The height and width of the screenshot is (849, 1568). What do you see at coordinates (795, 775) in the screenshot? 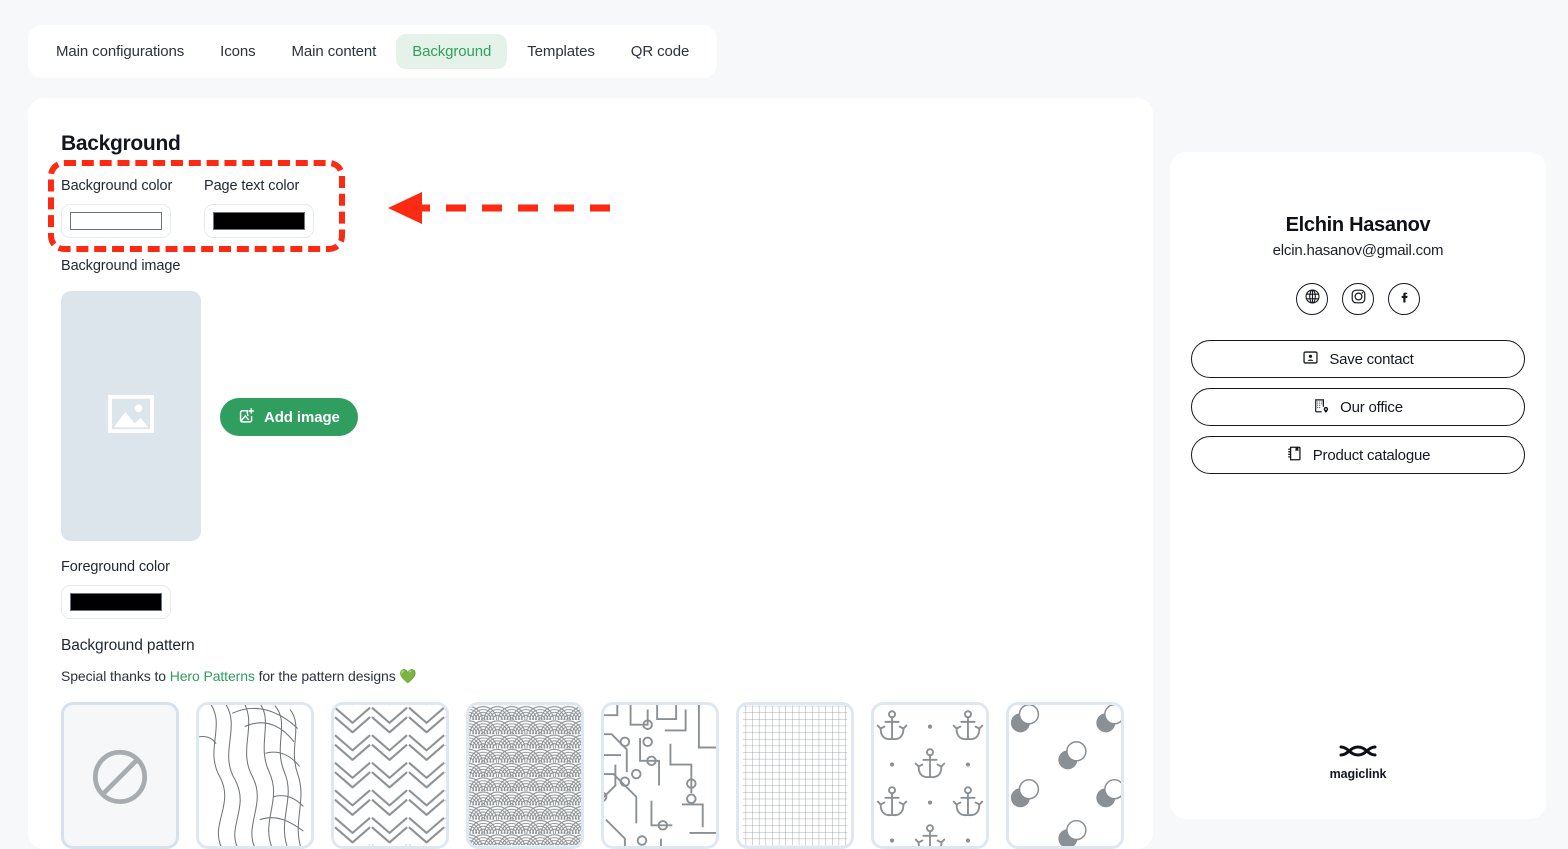
I see `pattern-tile-graph-paper` at bounding box center [795, 775].